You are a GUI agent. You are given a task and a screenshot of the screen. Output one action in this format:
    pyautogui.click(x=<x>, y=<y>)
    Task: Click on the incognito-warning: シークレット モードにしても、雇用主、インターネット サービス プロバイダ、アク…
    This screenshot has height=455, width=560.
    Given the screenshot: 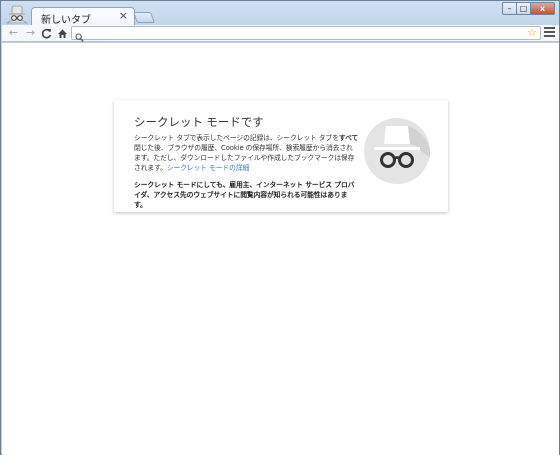 What is the action you would take?
    pyautogui.click(x=244, y=195)
    